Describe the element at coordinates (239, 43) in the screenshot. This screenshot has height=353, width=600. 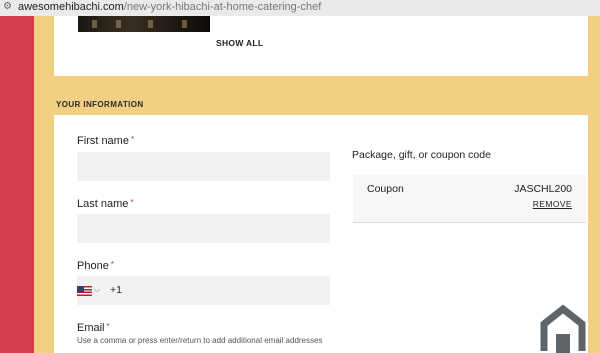
I see `show-all-link: SHOW ALL` at that location.